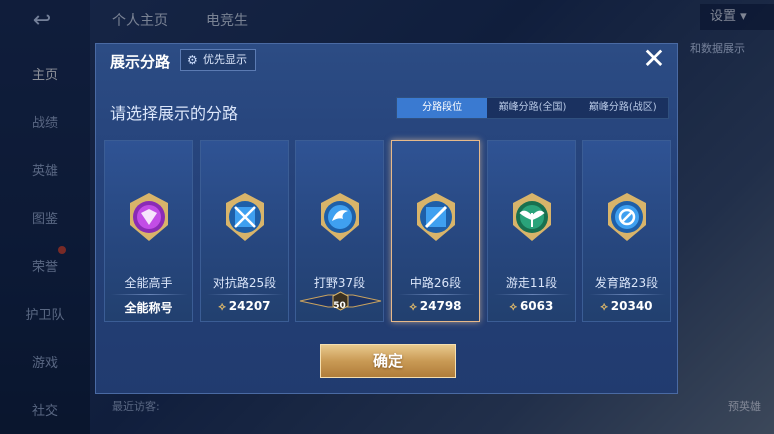 Image resolution: width=774 pixels, height=434 pixels. I want to click on lane-card-roam: 游走11段 ⟡ 6063, so click(531, 231).